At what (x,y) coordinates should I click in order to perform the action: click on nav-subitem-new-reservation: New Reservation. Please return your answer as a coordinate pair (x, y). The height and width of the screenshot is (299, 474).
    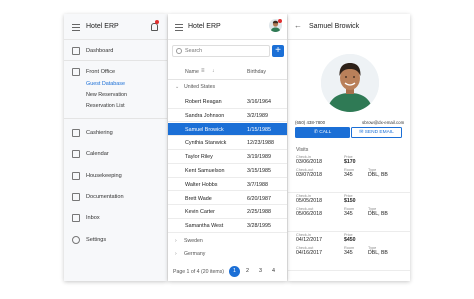
    Looking at the image, I should click on (106, 95).